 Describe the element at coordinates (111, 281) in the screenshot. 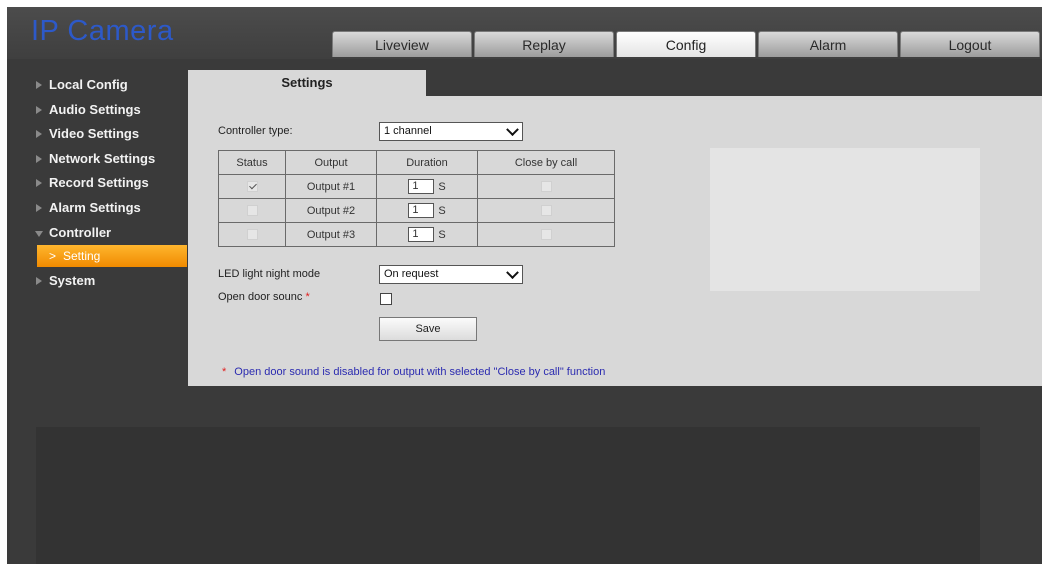

I see `sidebar-item-system: System` at that location.